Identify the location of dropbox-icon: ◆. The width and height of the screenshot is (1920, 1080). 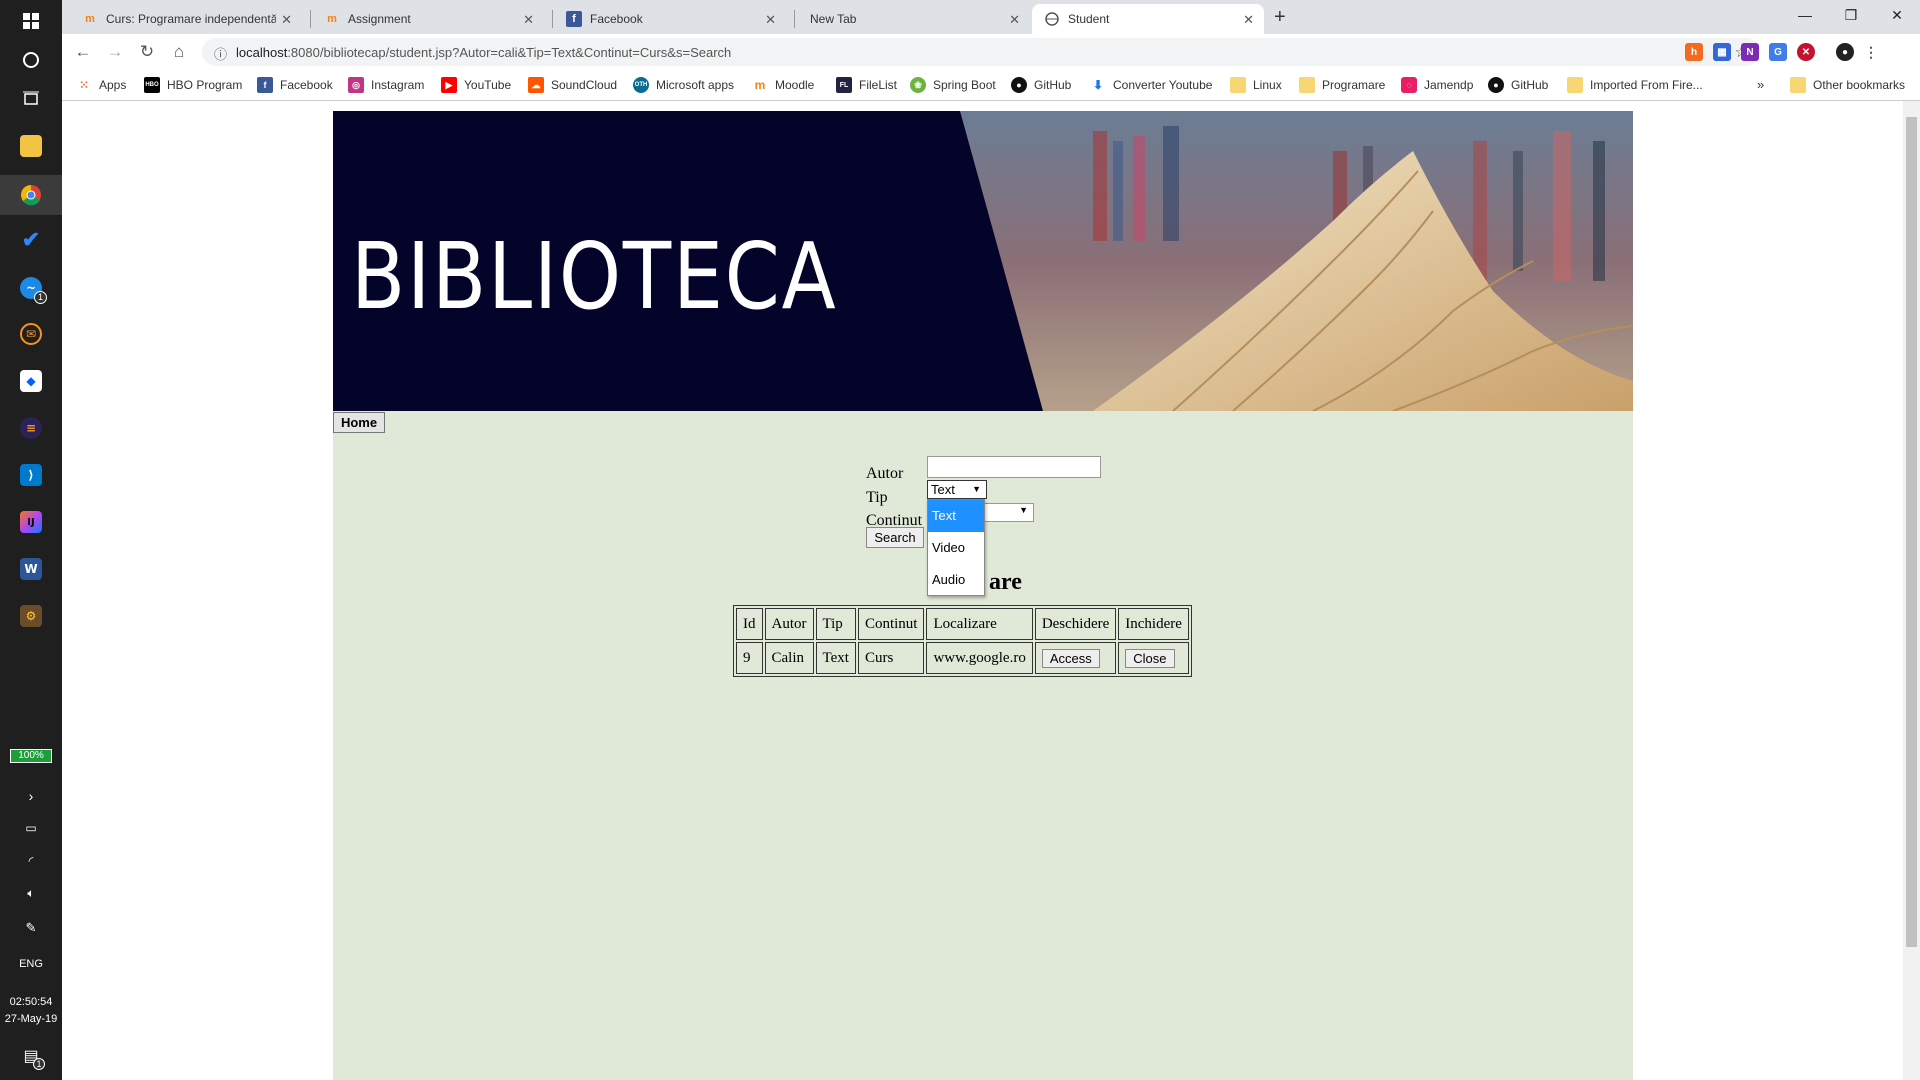
(31, 381).